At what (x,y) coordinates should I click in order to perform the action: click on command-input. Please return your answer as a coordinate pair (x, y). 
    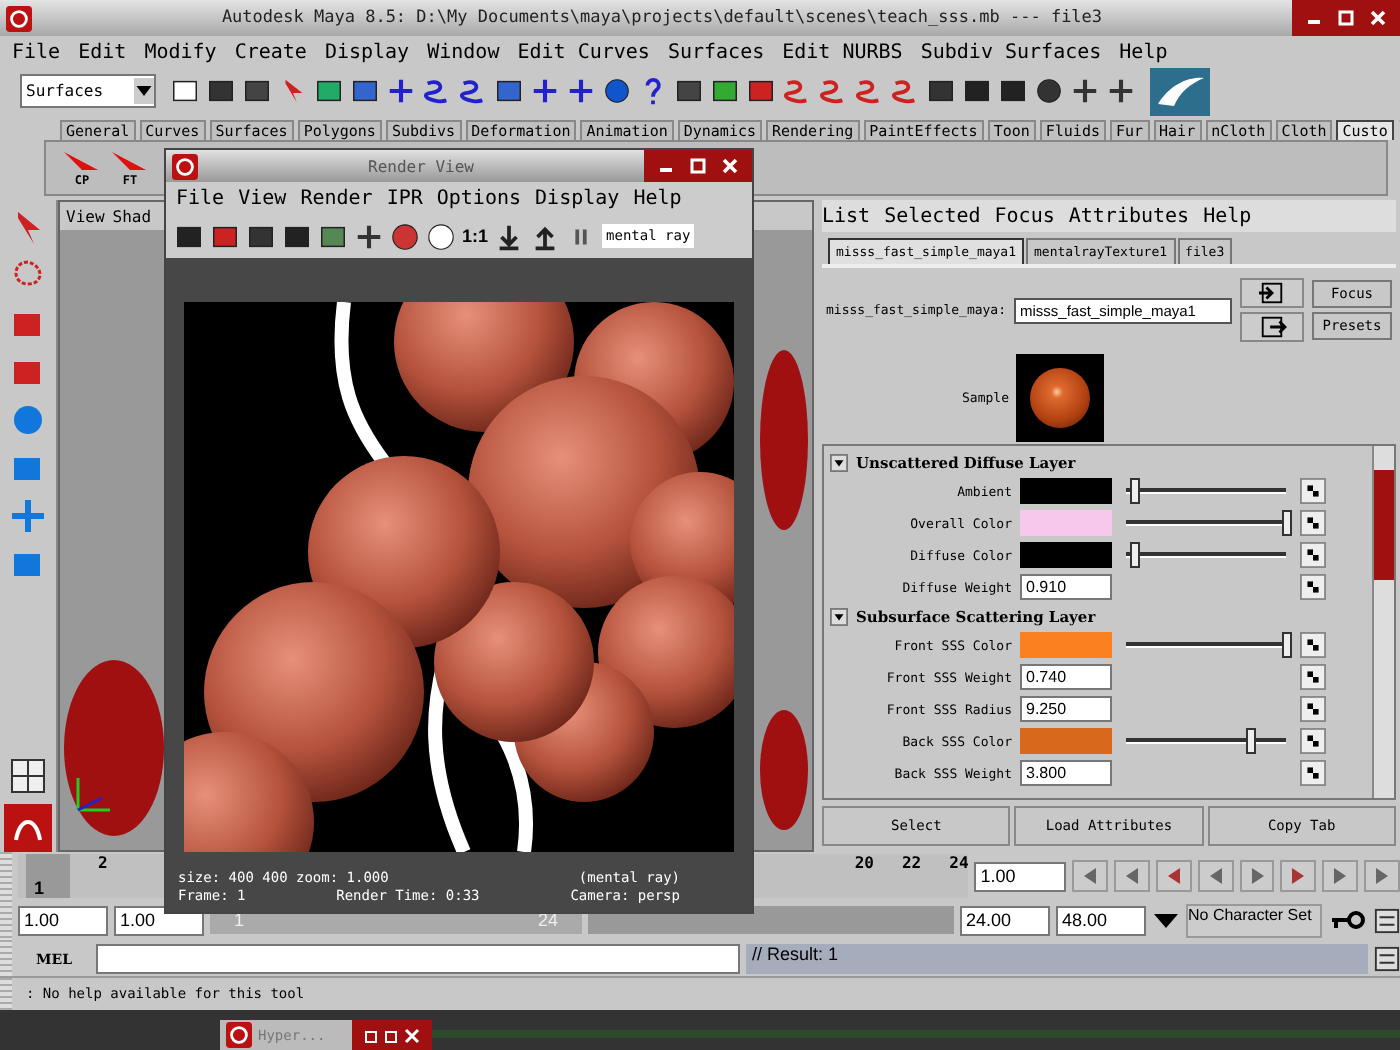
    Looking at the image, I should click on (418, 958).